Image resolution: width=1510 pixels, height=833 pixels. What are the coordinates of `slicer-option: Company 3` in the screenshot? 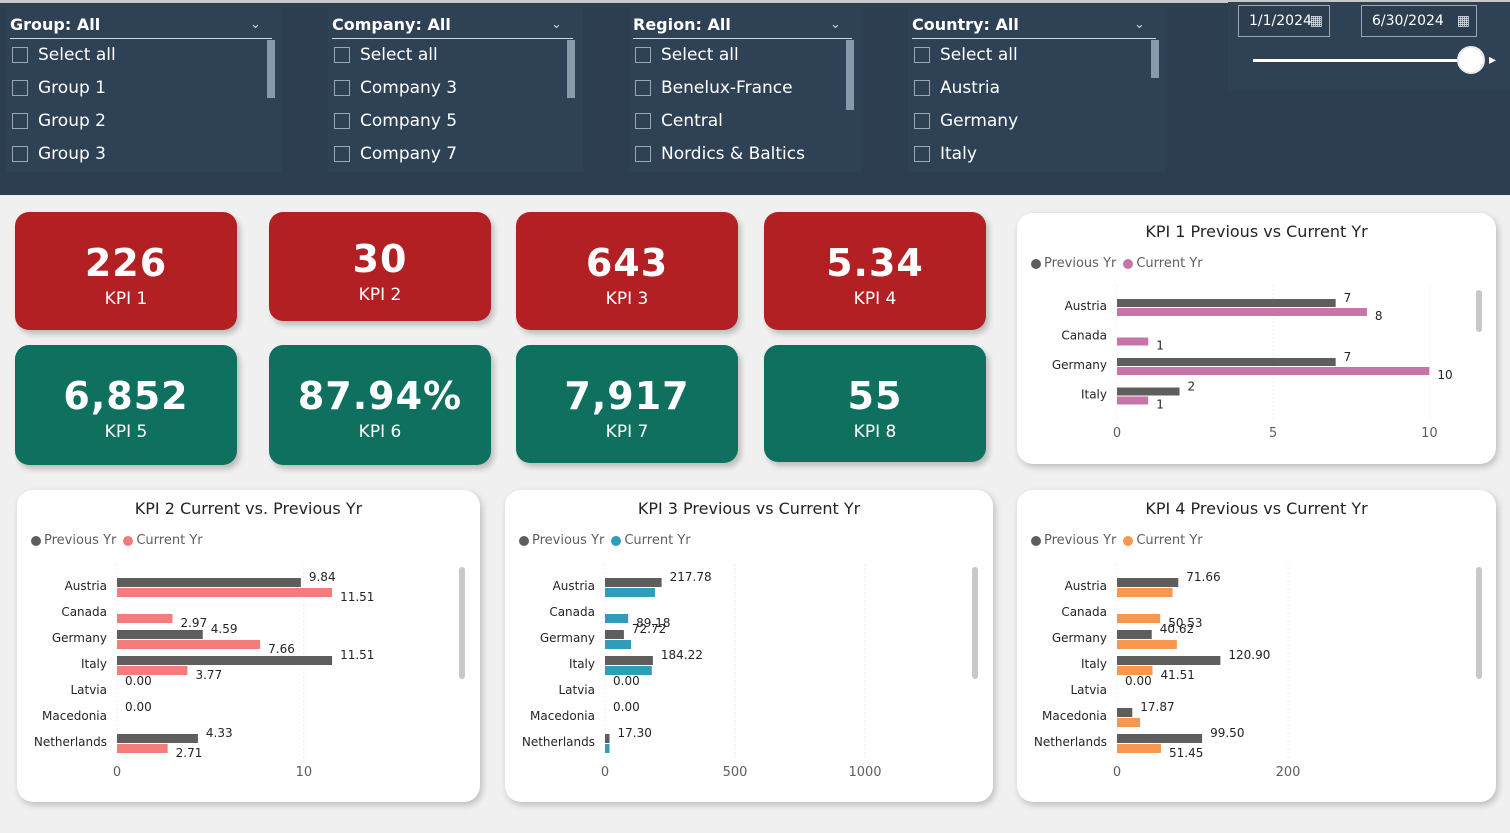 It's located at (457, 87).